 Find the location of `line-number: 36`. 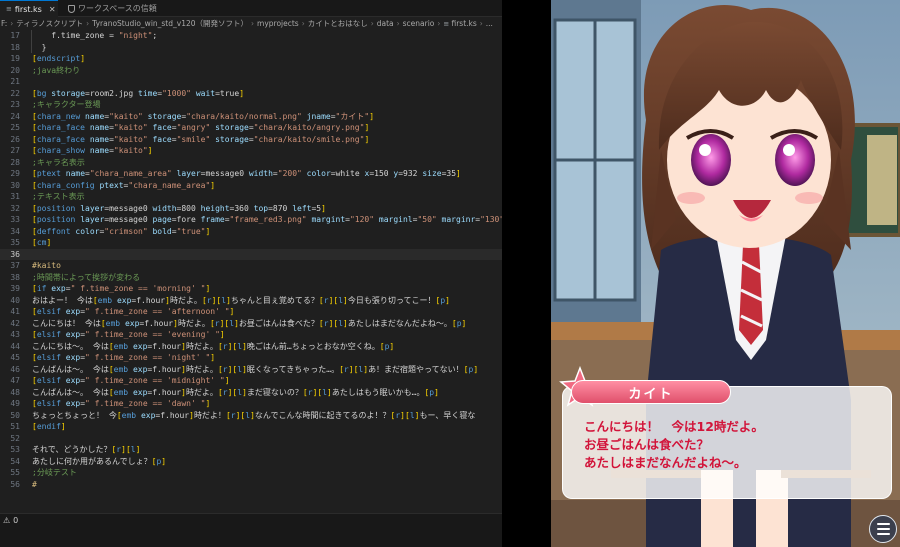

line-number: 36 is located at coordinates (15, 254).